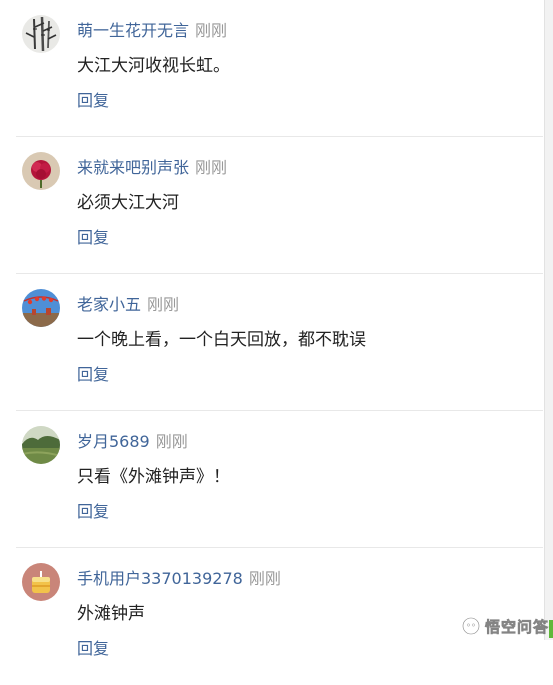 The height and width of the screenshot is (685, 553). Describe the element at coordinates (470, 626) in the screenshot. I see `wukong-logo-icon` at that location.